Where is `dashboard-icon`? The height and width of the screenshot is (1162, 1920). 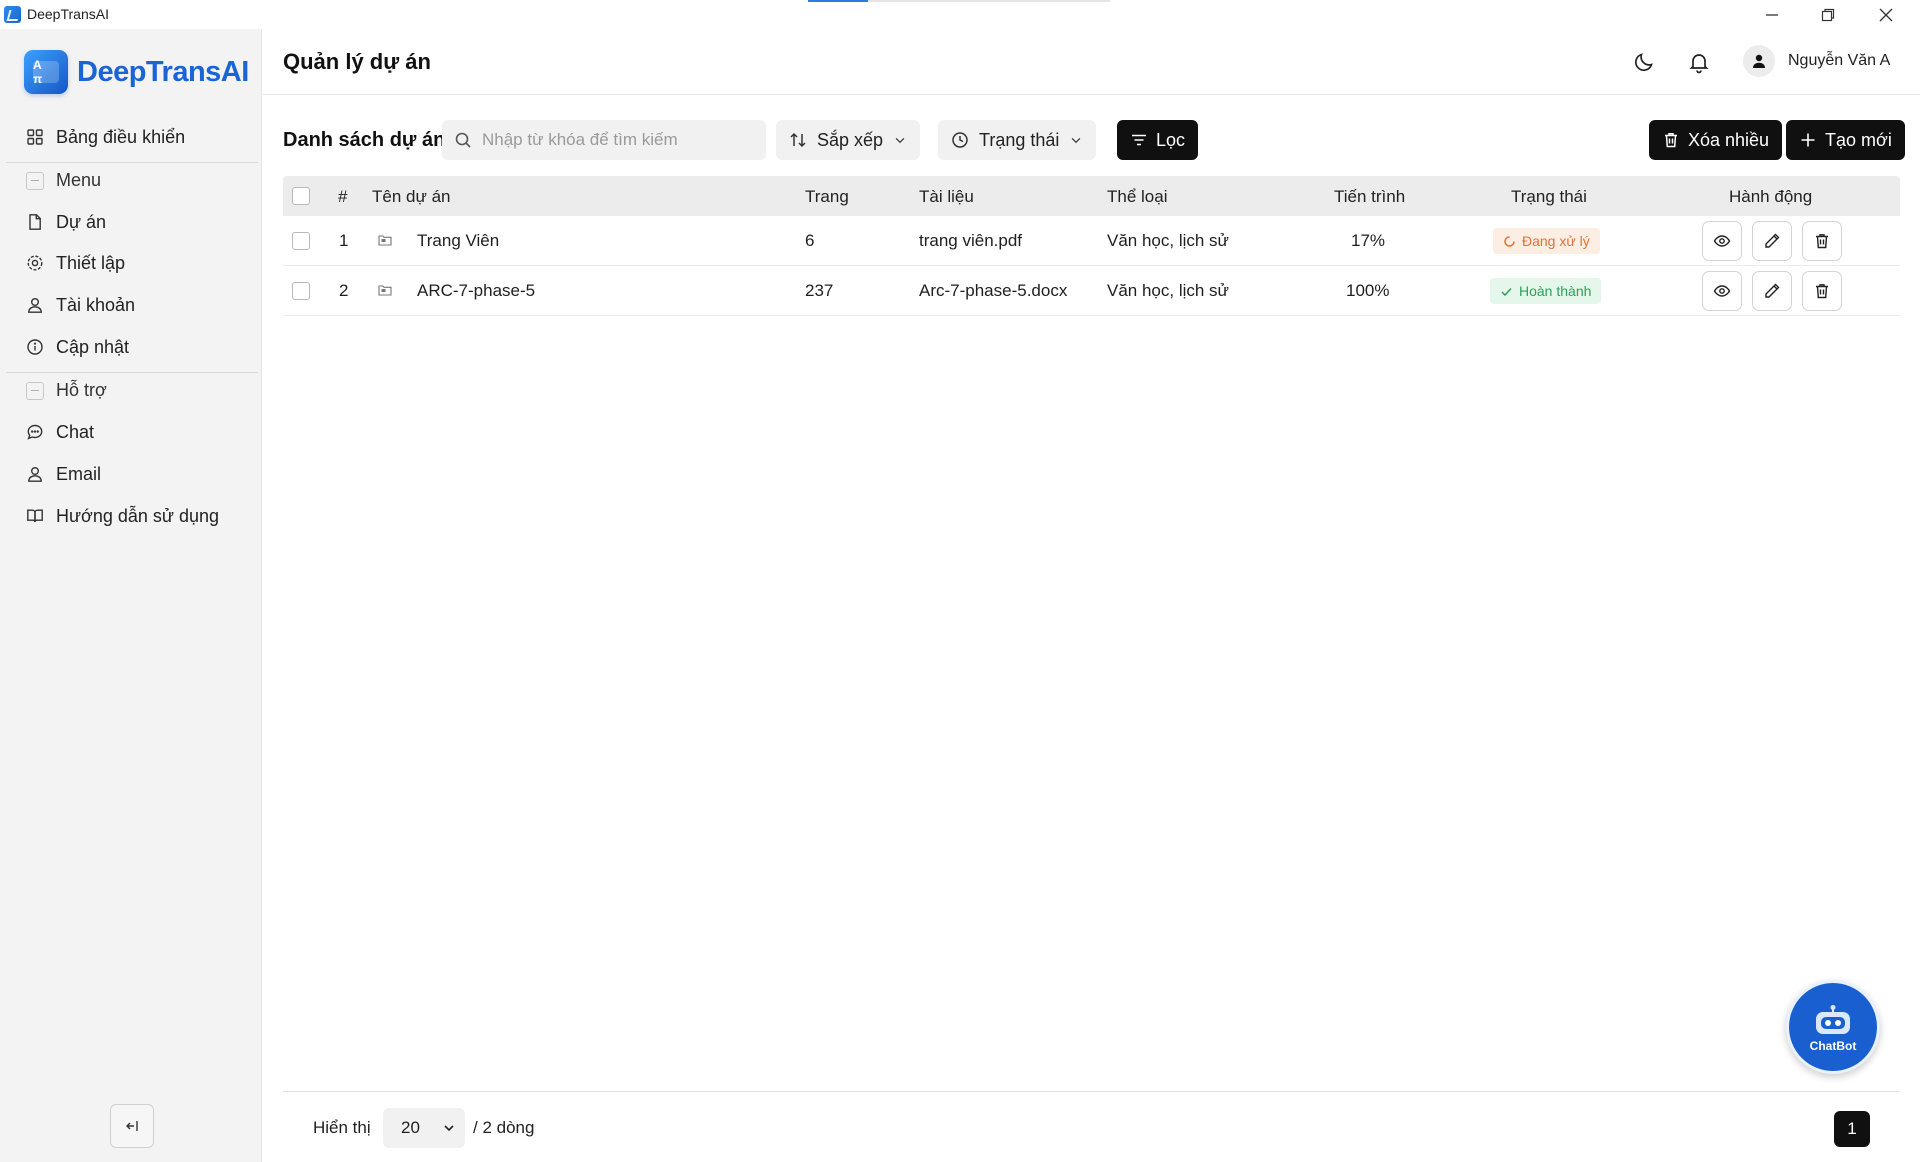 dashboard-icon is located at coordinates (35, 137).